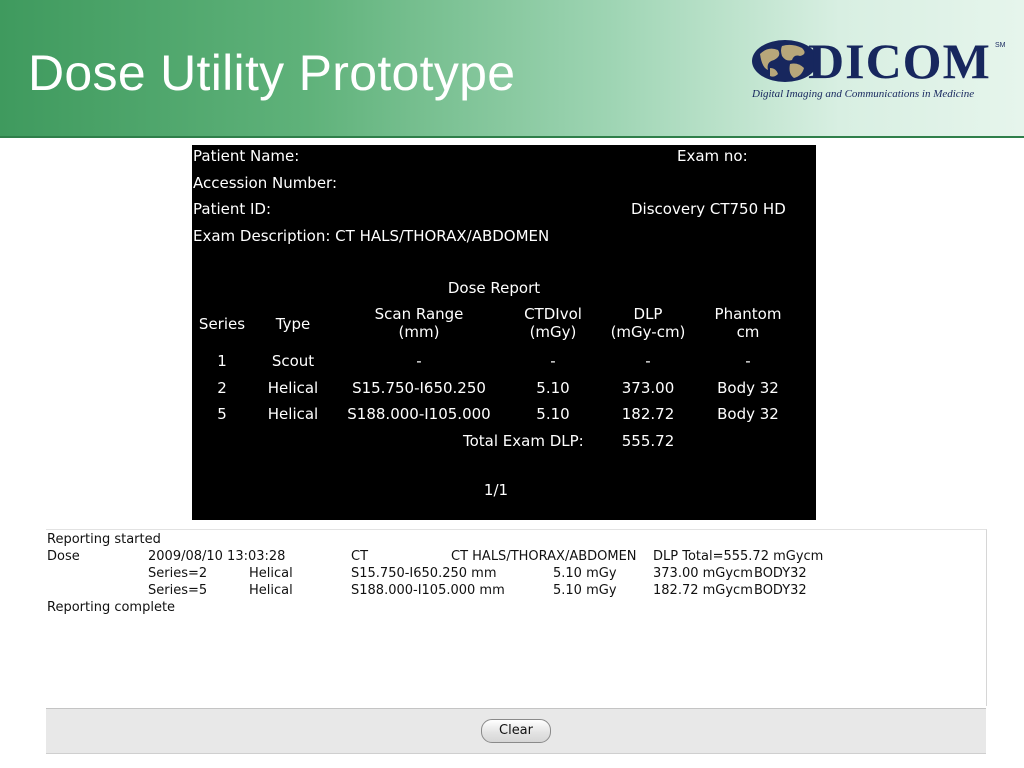  I want to click on col-ctdivol: CTDIvol (mGy), so click(553, 323).